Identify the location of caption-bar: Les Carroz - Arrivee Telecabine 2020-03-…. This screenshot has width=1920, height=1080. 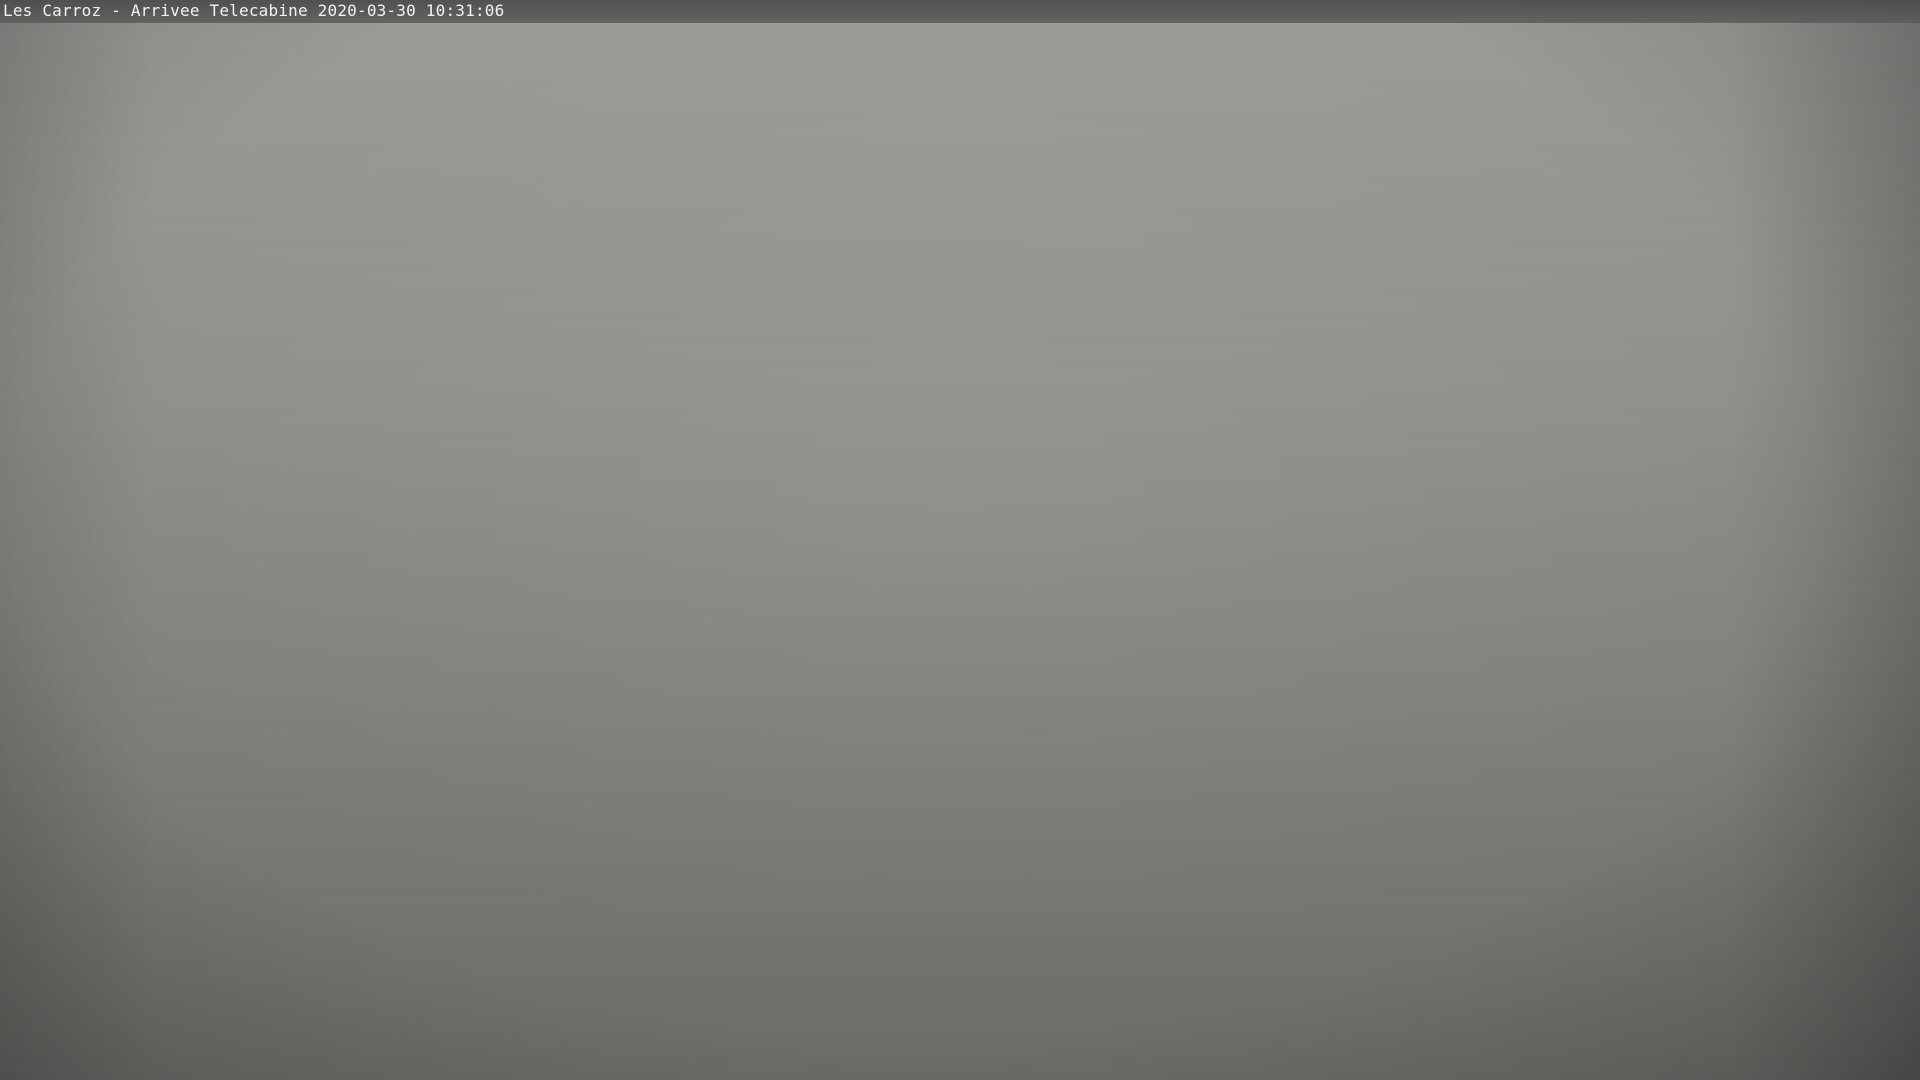
(960, 11).